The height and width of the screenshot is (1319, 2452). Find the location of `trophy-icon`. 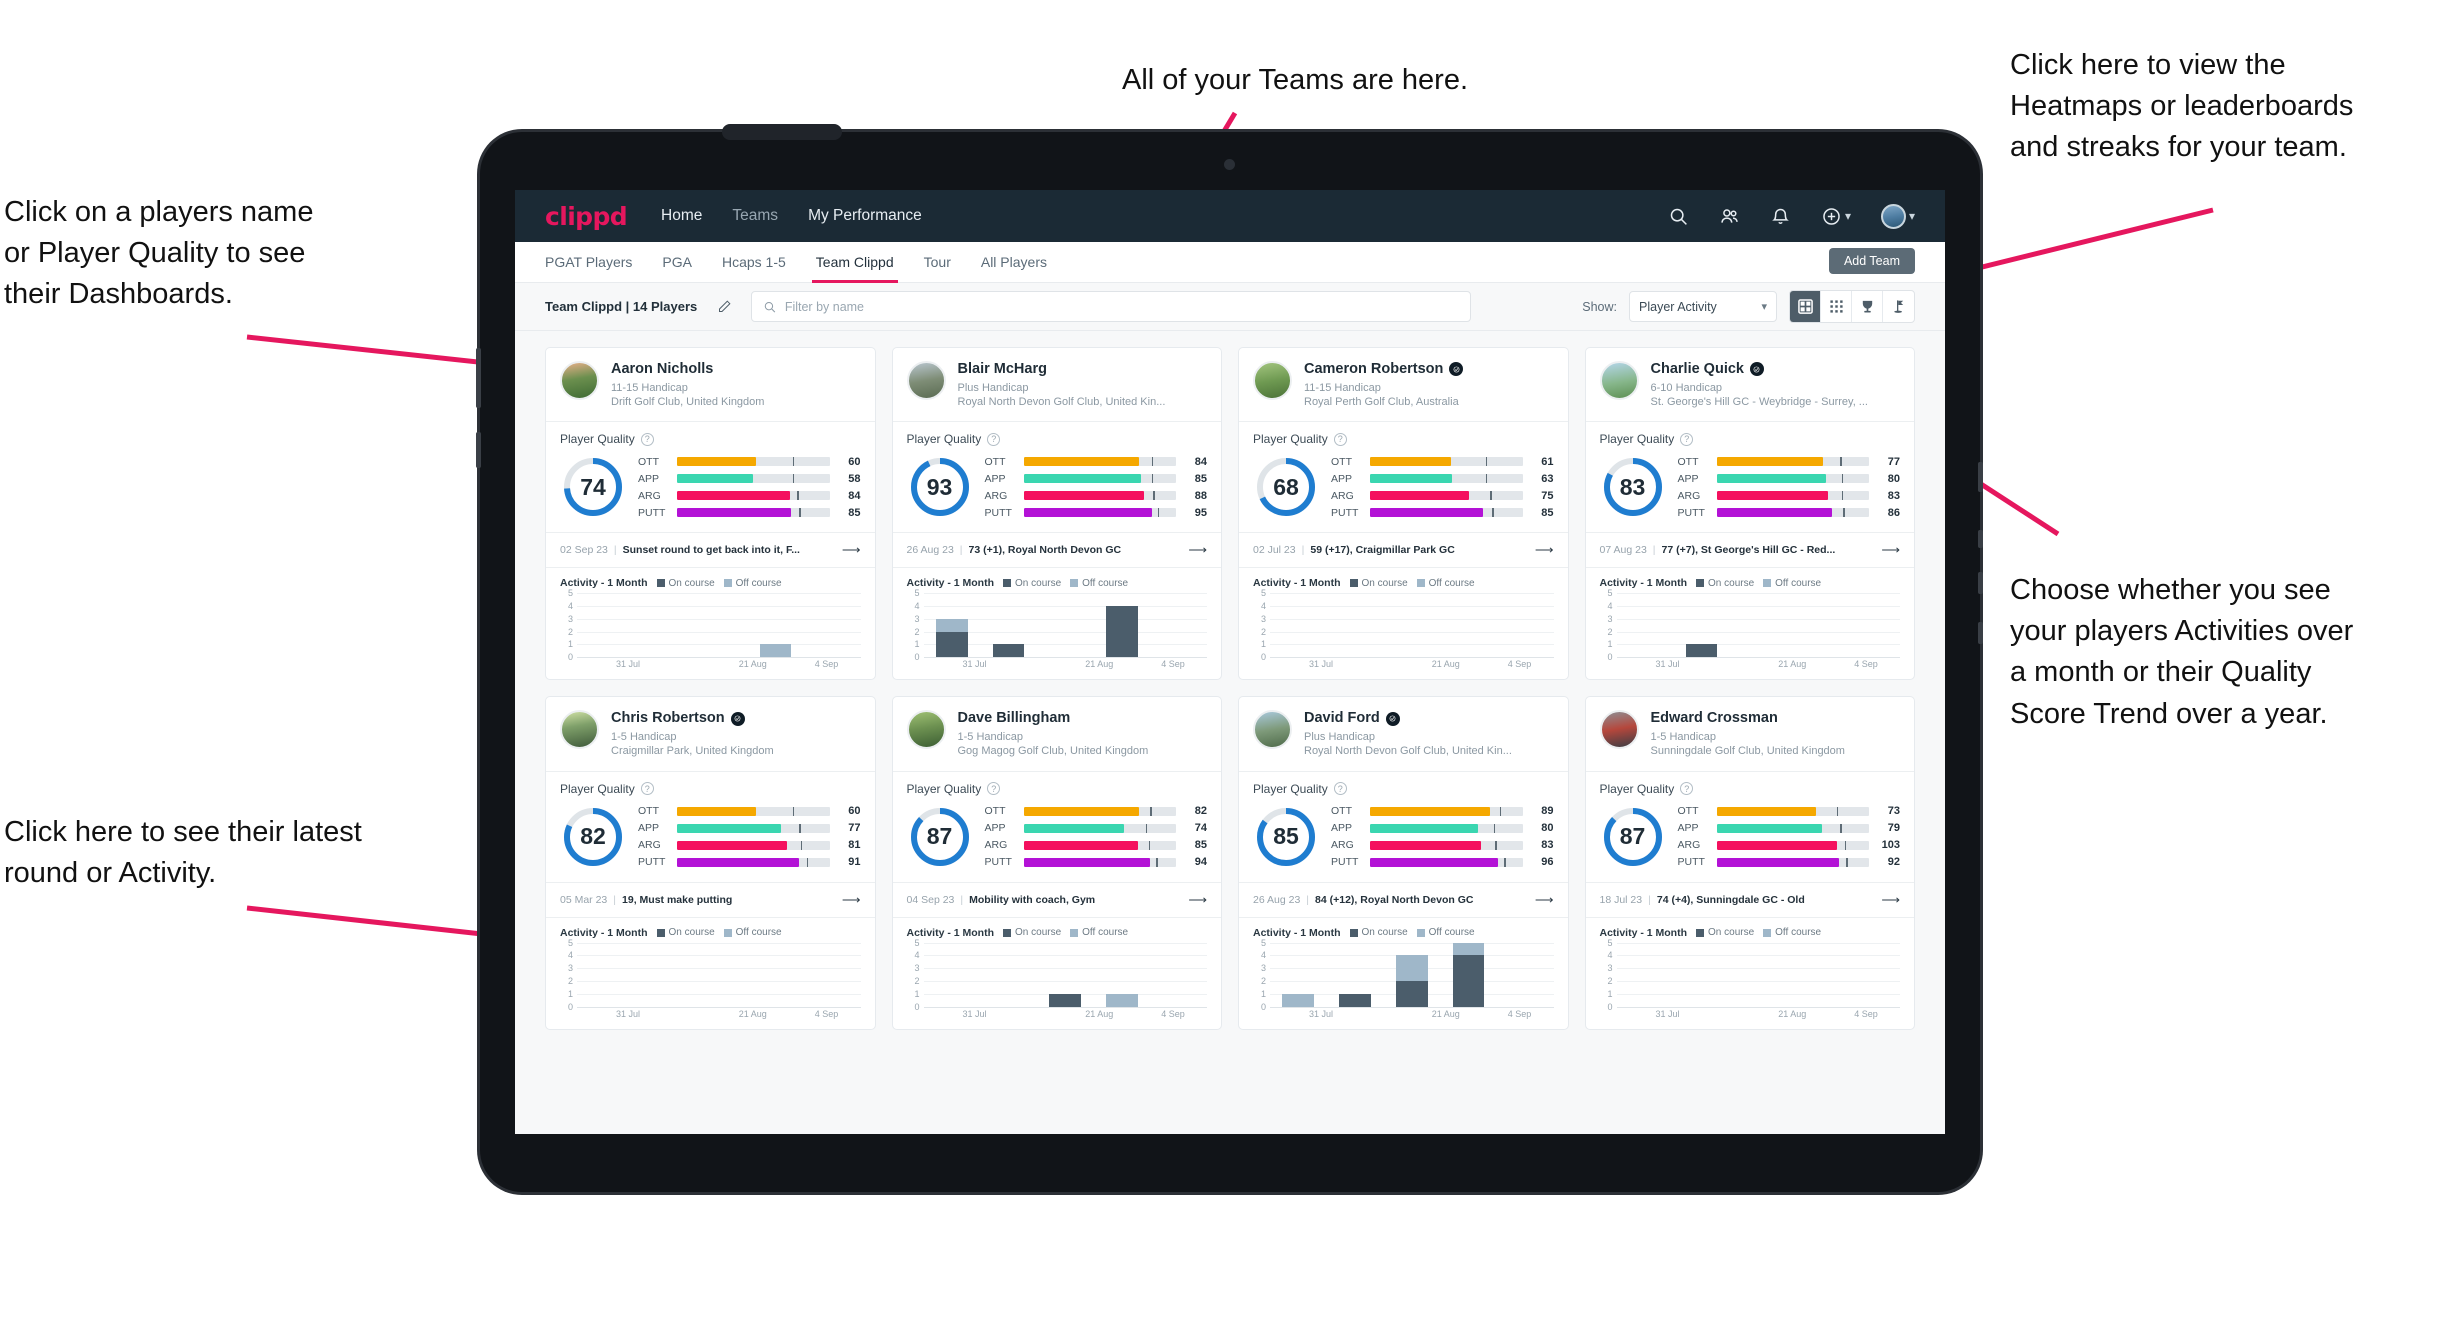

trophy-icon is located at coordinates (1867, 306).